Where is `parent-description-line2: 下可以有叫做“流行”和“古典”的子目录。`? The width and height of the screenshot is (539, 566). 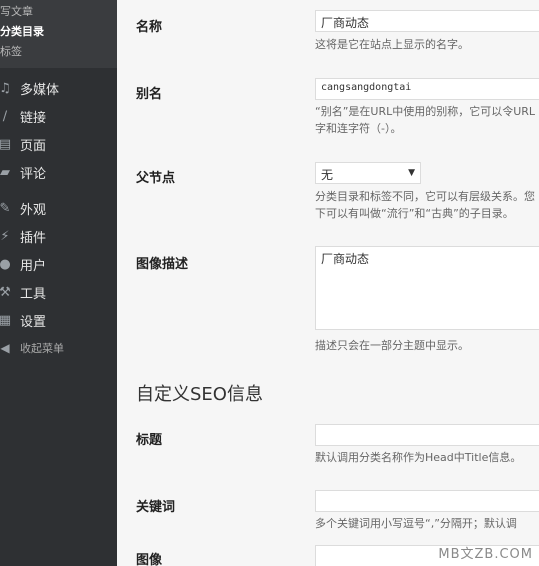
parent-description-line2: 下可以有叫做“流行”和“古典”的子目录。 is located at coordinates (414, 213).